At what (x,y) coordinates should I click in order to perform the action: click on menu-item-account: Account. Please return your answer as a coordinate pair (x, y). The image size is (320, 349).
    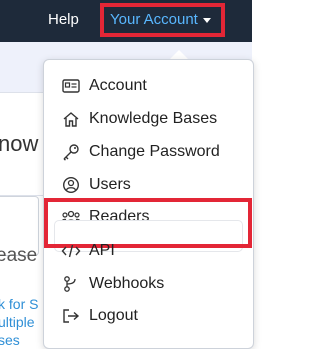
    Looking at the image, I should click on (104, 86).